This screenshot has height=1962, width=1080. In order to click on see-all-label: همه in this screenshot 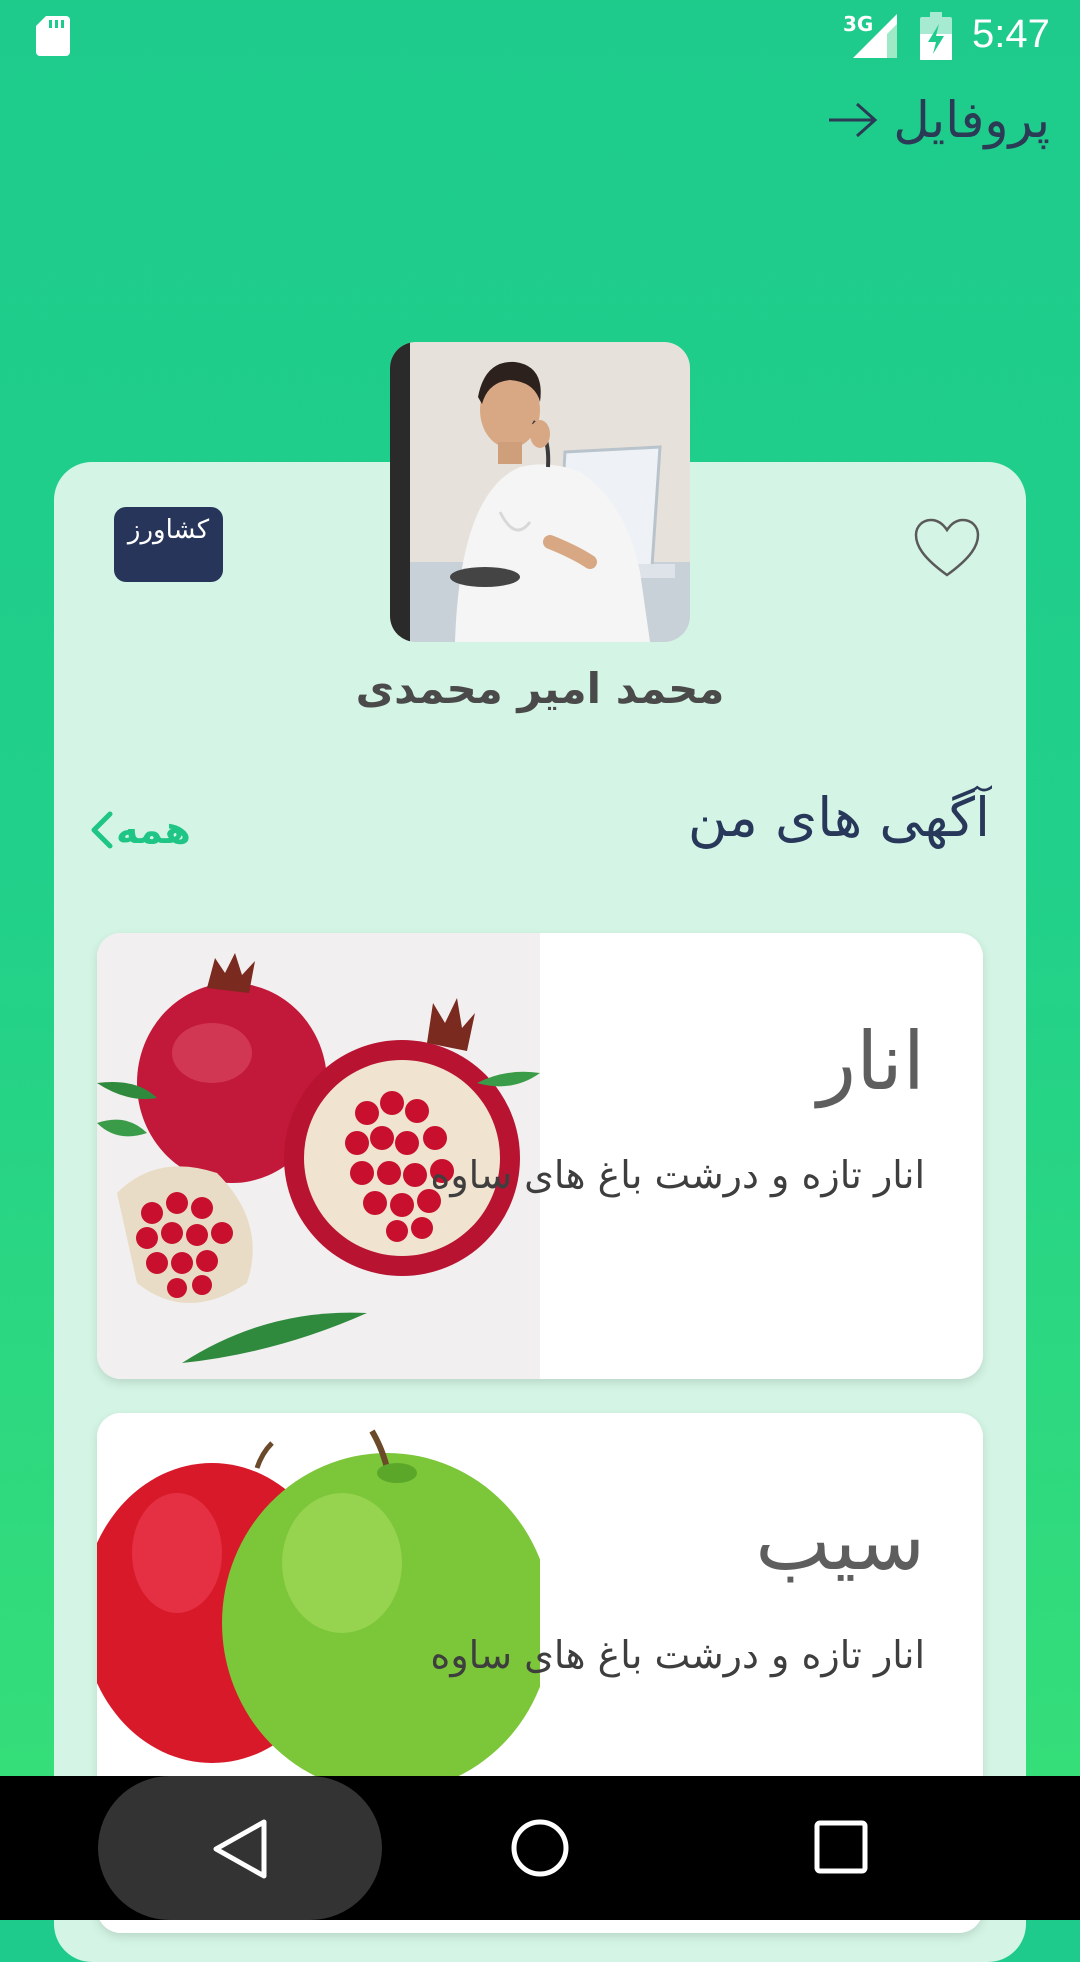, I will do `click(153, 830)`.